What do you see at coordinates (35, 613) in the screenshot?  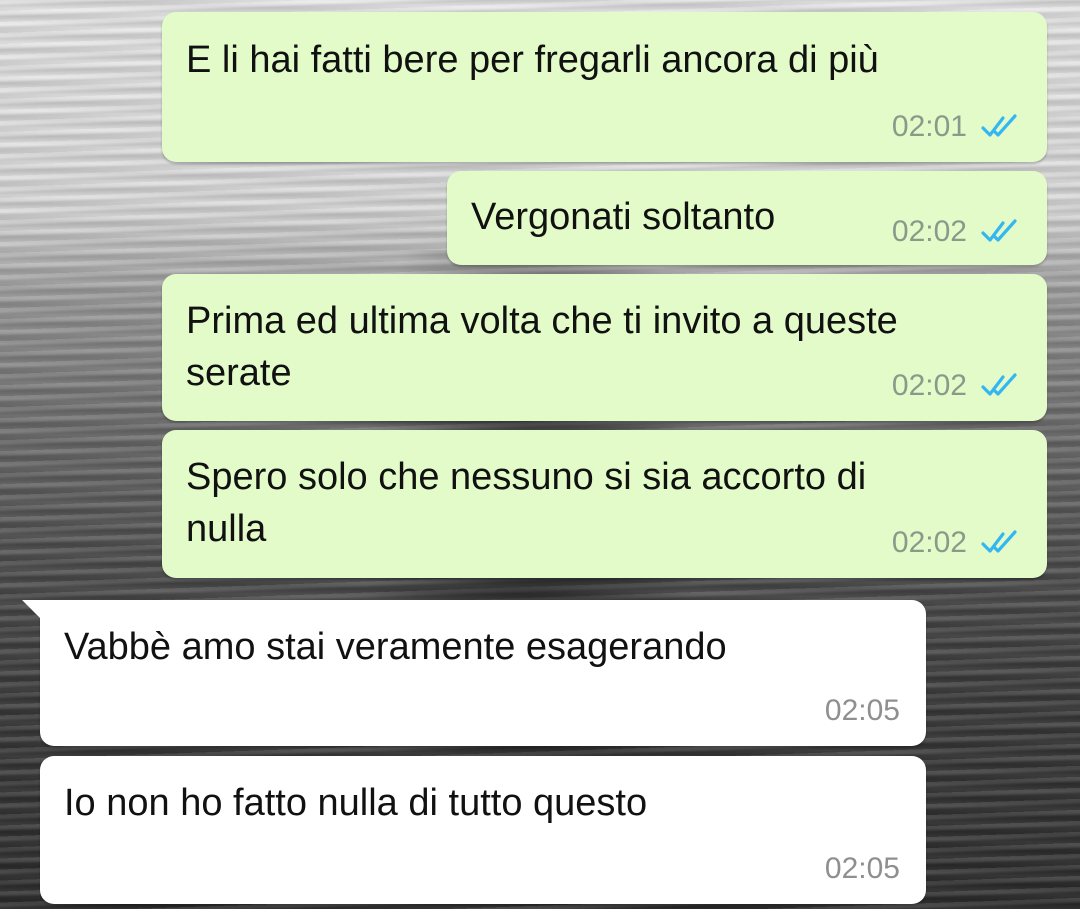 I see `bubble-tail` at bounding box center [35, 613].